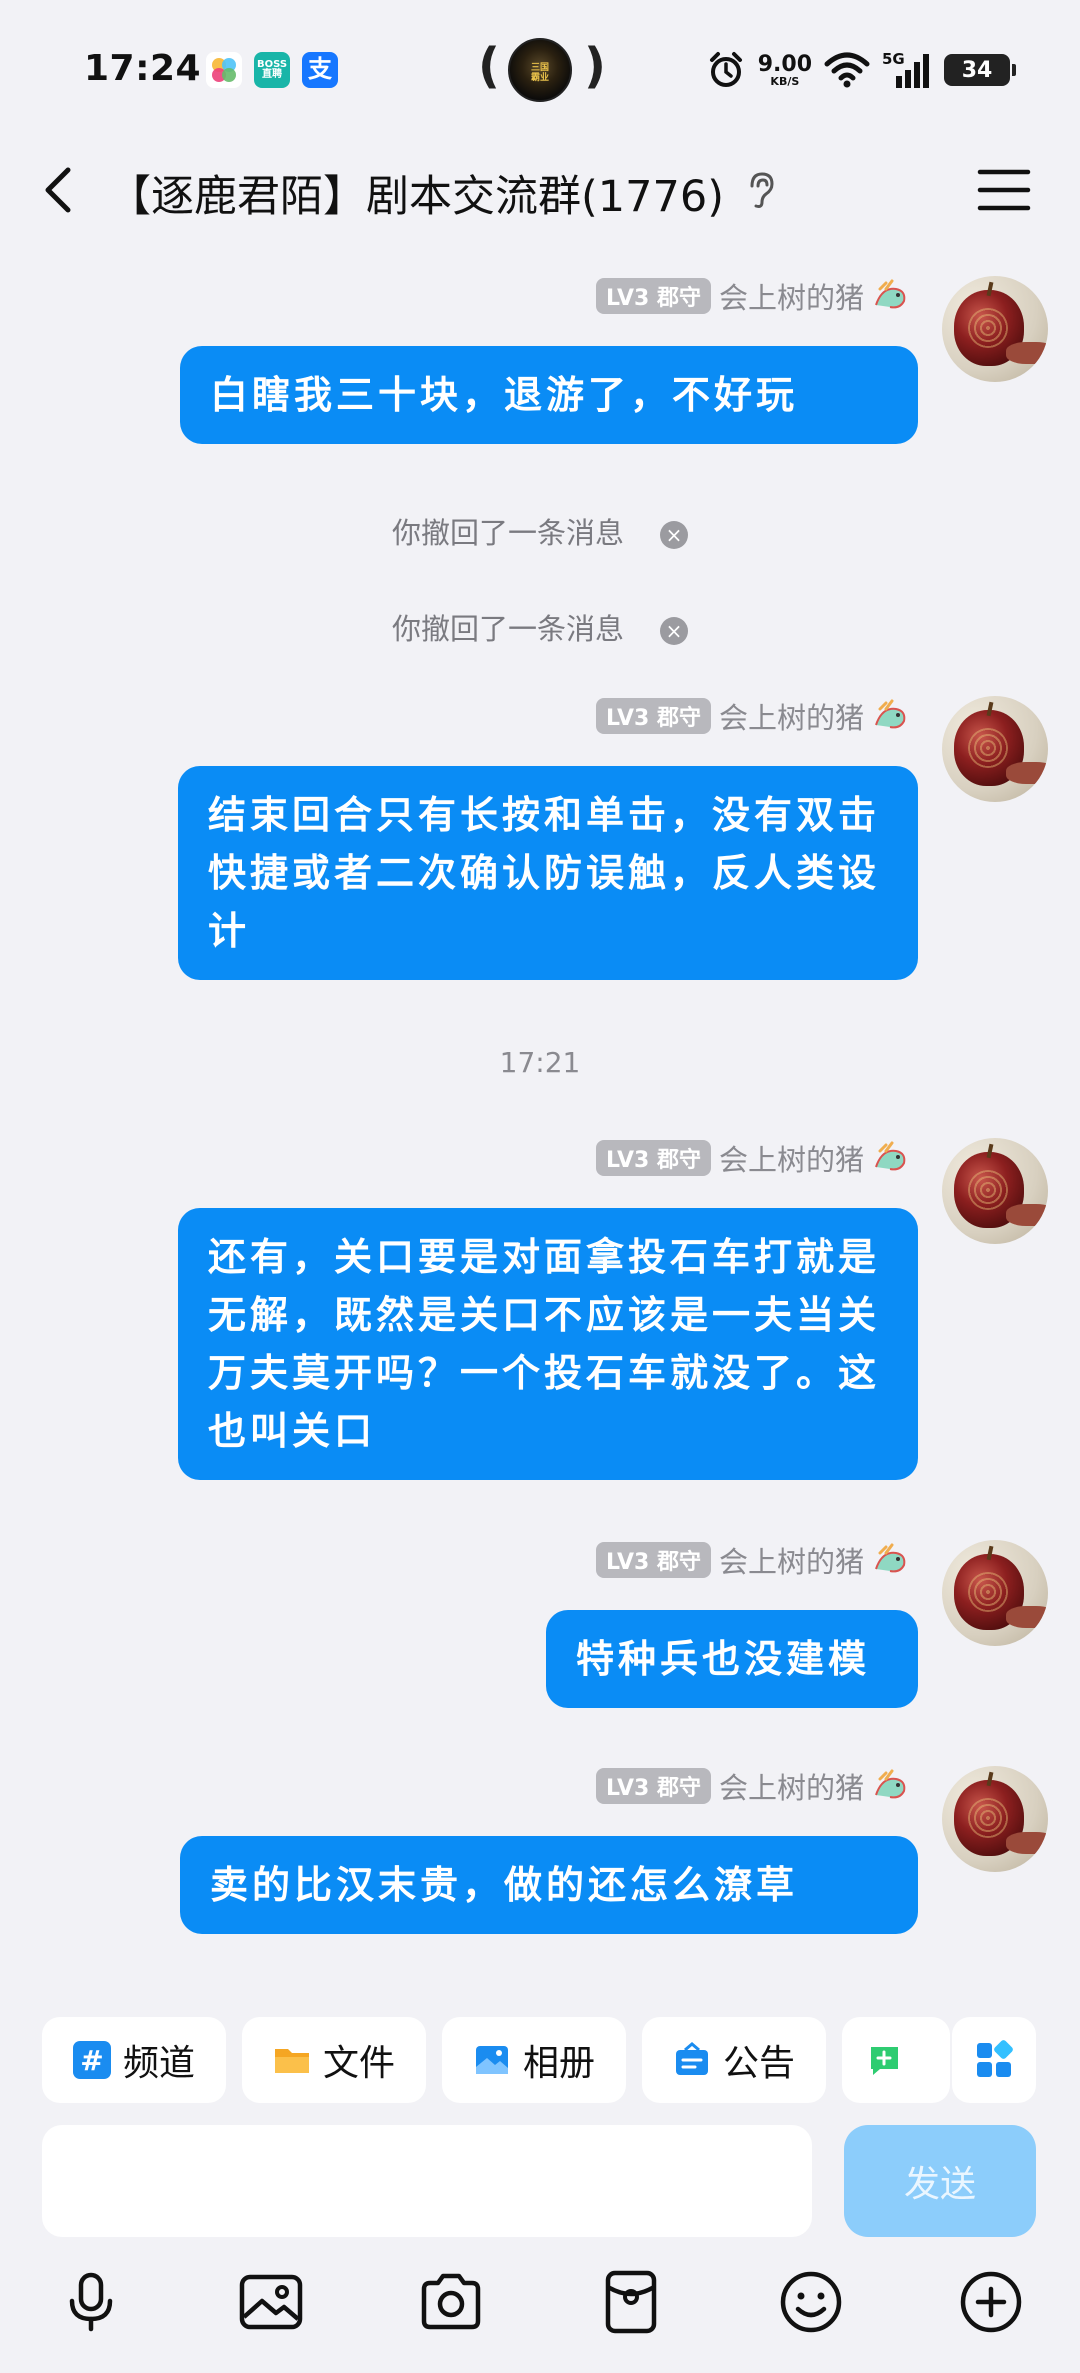 Image resolution: width=1080 pixels, height=2373 pixels. I want to click on back-button, so click(60, 190).